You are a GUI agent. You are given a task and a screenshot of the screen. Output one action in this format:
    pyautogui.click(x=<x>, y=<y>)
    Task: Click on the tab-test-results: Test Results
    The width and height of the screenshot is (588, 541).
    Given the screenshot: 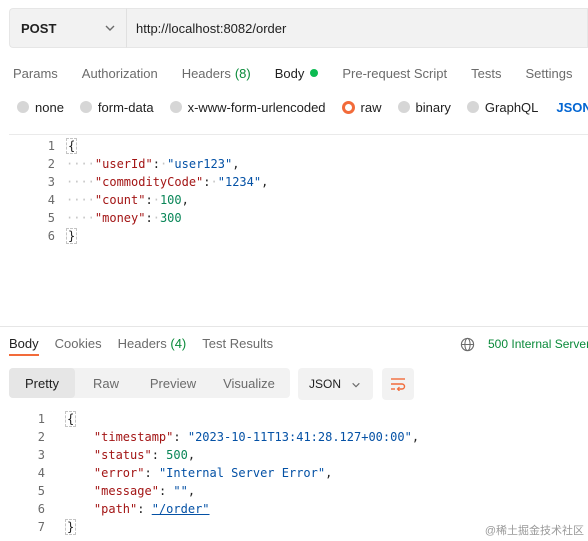 What is the action you would take?
    pyautogui.click(x=237, y=346)
    